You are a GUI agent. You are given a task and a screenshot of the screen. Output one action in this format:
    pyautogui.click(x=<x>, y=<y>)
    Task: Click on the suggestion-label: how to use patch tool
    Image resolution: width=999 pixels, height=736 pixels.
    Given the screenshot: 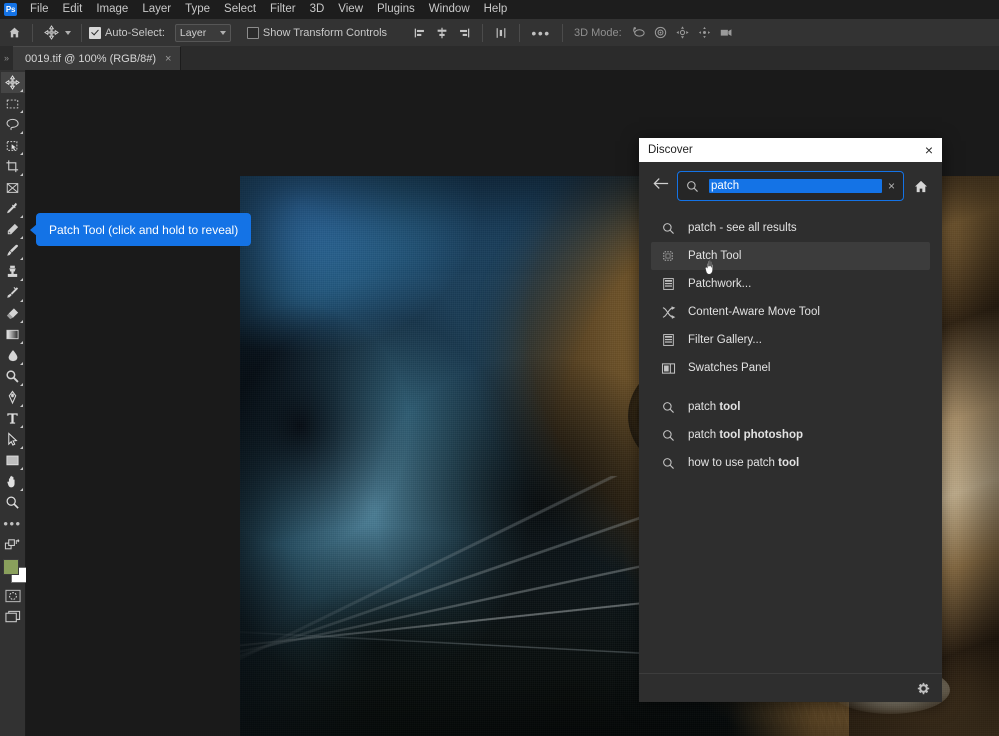 What is the action you would take?
    pyautogui.click(x=744, y=463)
    